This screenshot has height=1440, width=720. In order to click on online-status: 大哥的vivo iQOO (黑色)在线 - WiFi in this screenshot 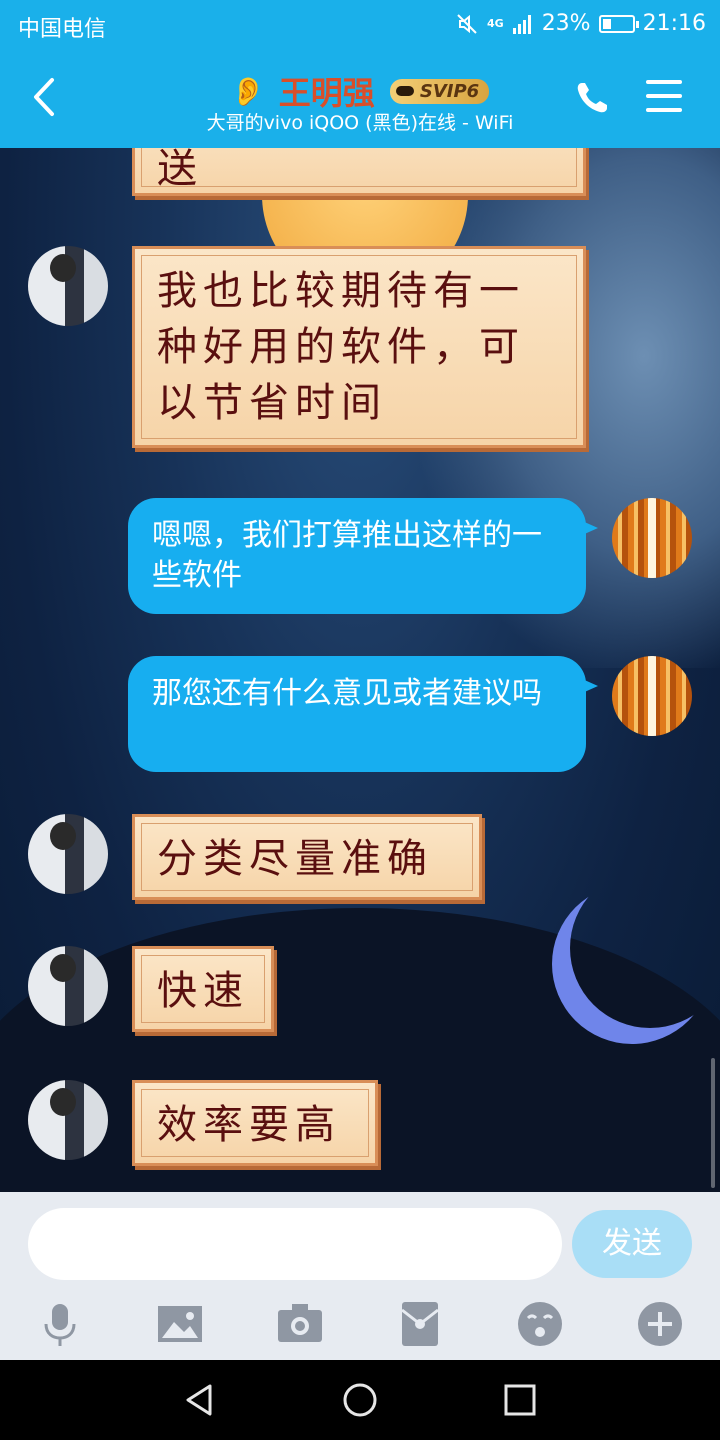, I will do `click(360, 123)`.